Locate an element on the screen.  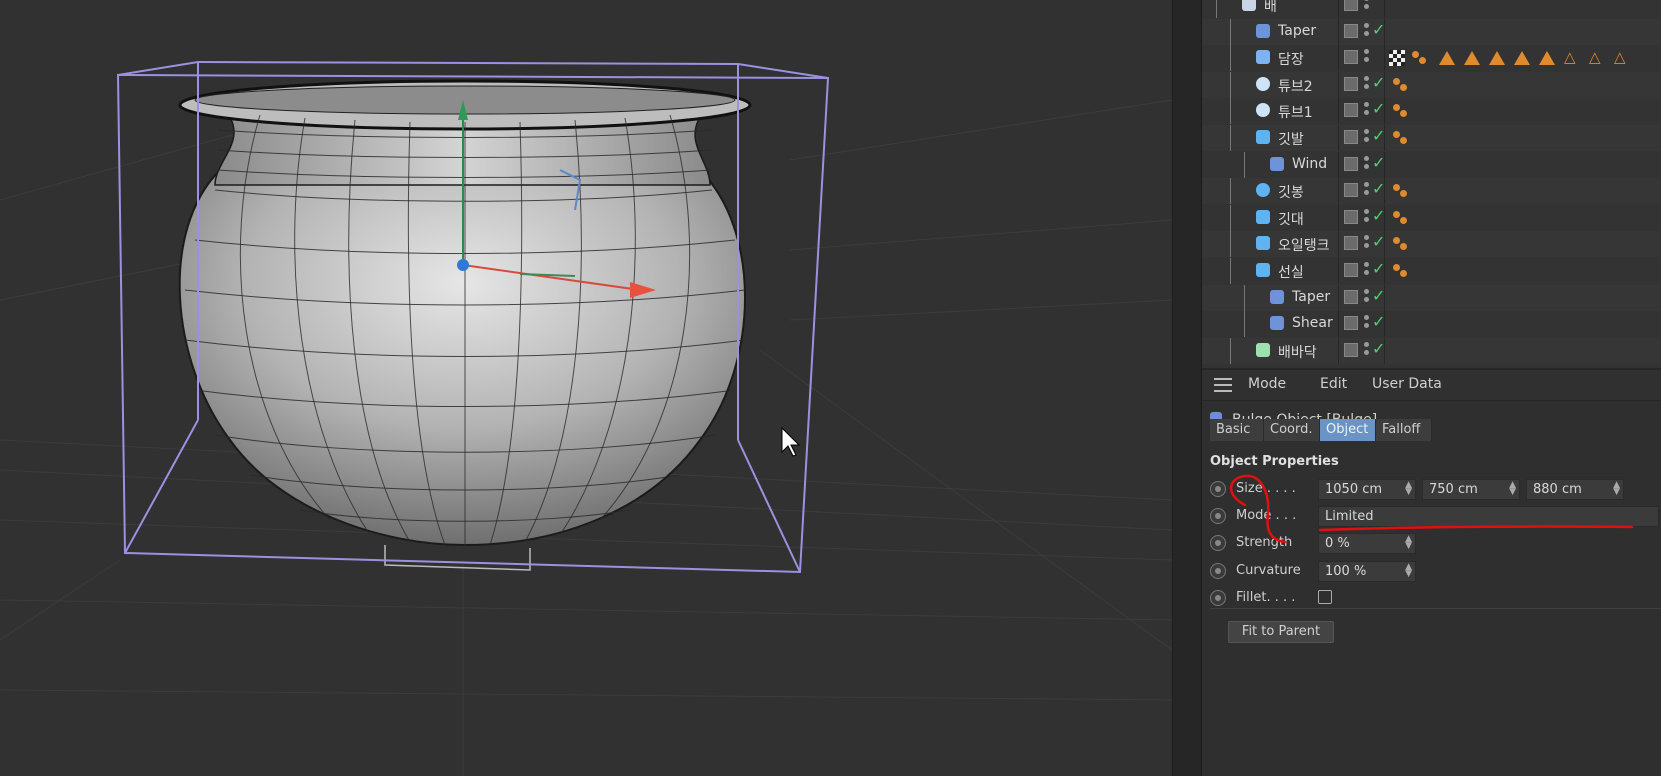
object-row: Wind ✓ is located at coordinates (1431, 164).